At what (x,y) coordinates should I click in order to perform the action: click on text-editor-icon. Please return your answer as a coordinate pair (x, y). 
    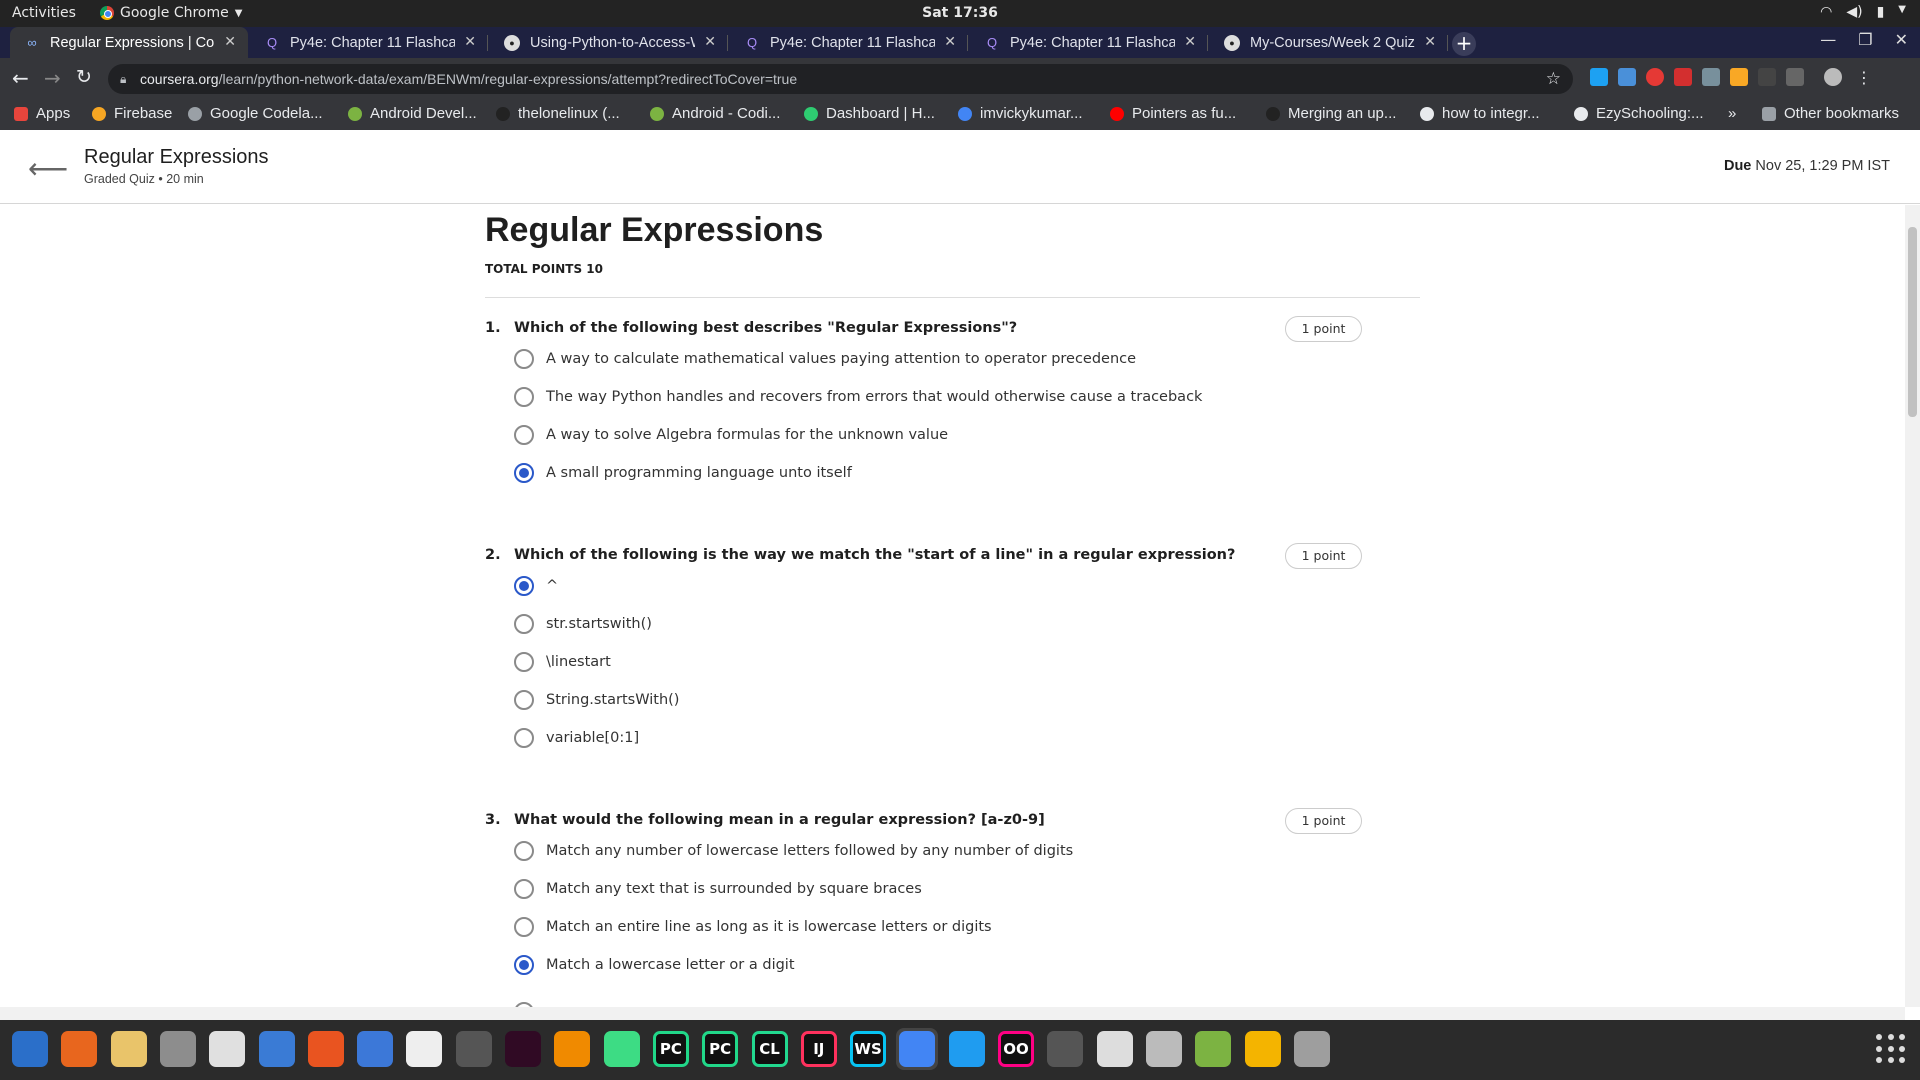
    Looking at the image, I should click on (227, 1049).